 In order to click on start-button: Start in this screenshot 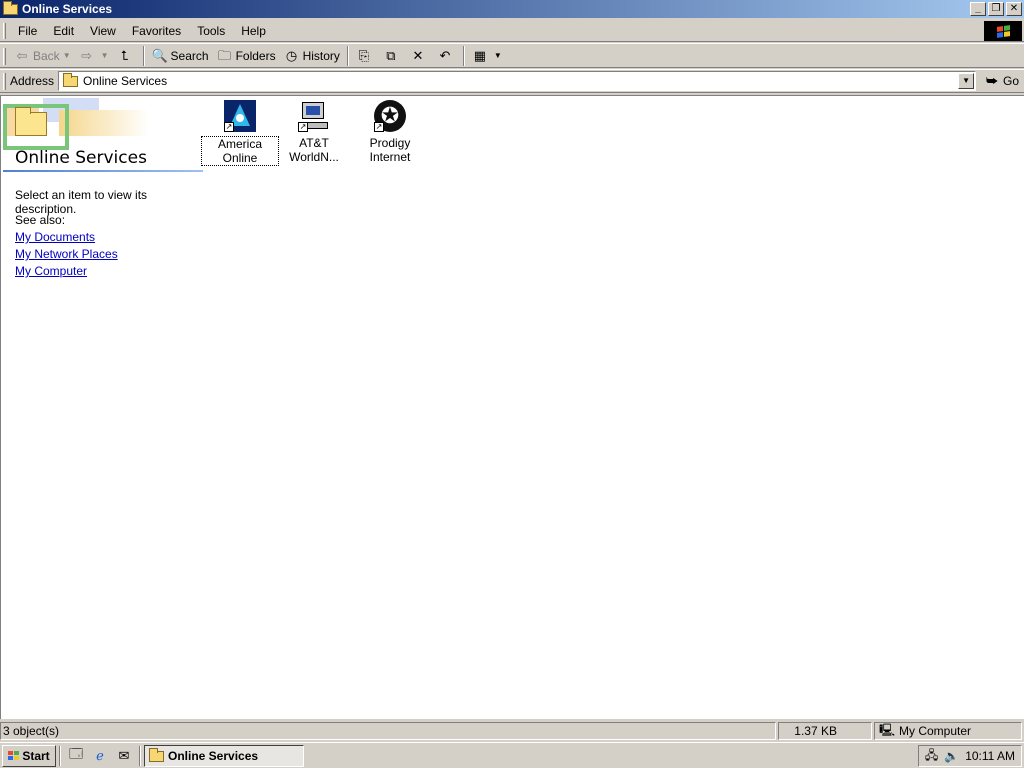, I will do `click(29, 755)`.